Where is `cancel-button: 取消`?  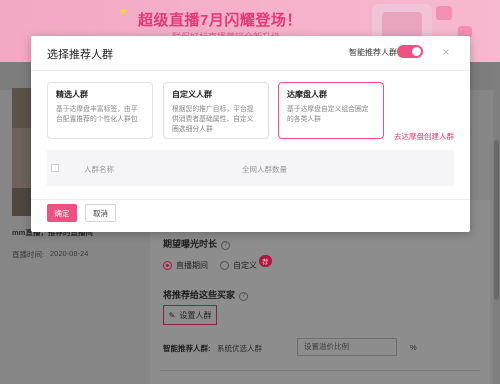 cancel-button: 取消 is located at coordinates (100, 213).